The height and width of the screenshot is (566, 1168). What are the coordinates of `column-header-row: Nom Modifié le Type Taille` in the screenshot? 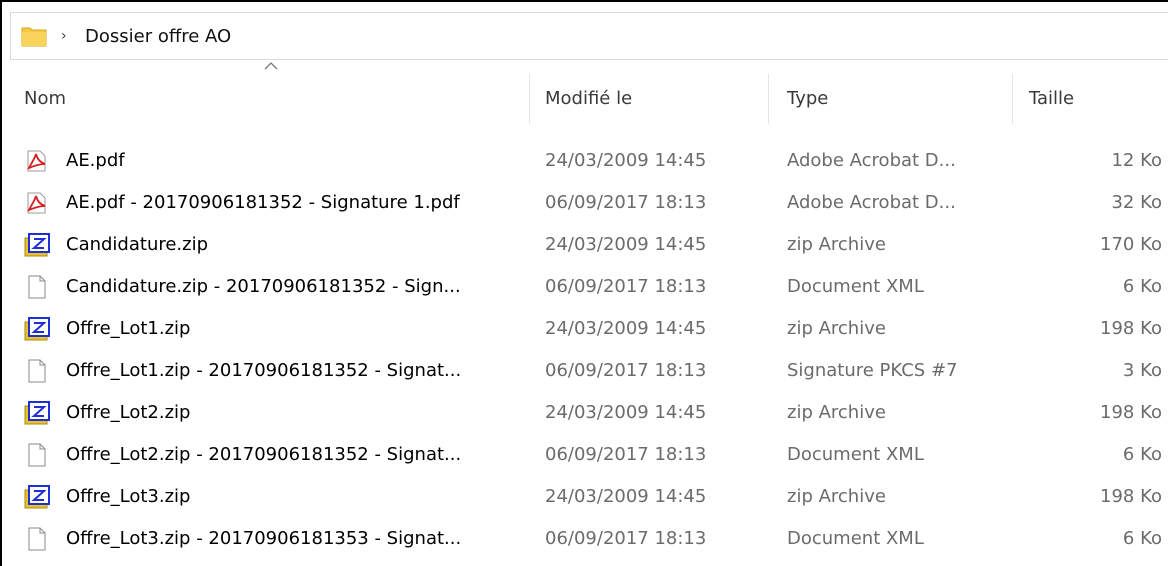 It's located at (585, 99).